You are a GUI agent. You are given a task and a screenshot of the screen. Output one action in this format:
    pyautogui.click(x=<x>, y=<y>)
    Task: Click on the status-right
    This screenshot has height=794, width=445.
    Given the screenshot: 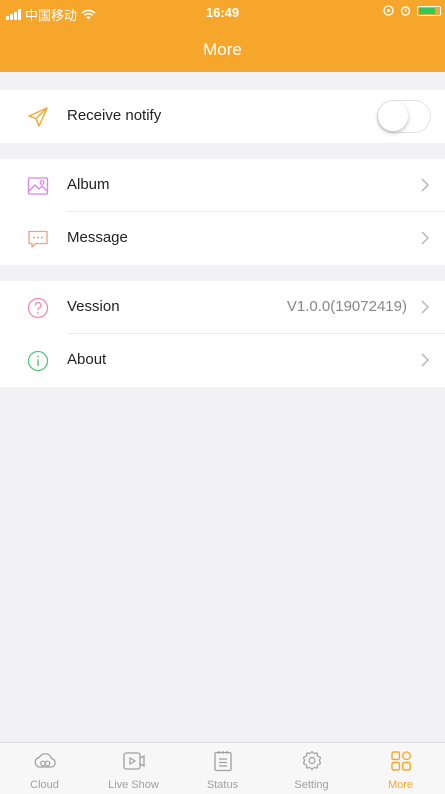 What is the action you would take?
    pyautogui.click(x=412, y=10)
    